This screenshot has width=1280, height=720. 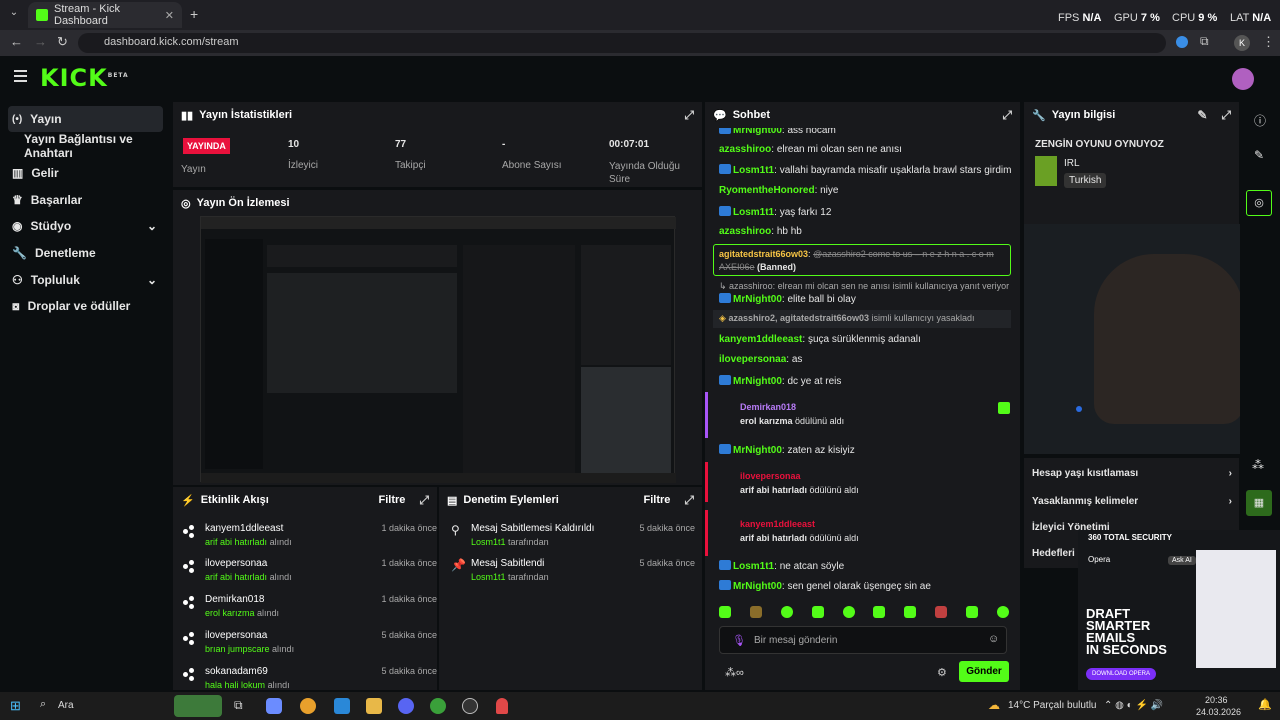 What do you see at coordinates (342, 706) in the screenshot?
I see `app-icon` at bounding box center [342, 706].